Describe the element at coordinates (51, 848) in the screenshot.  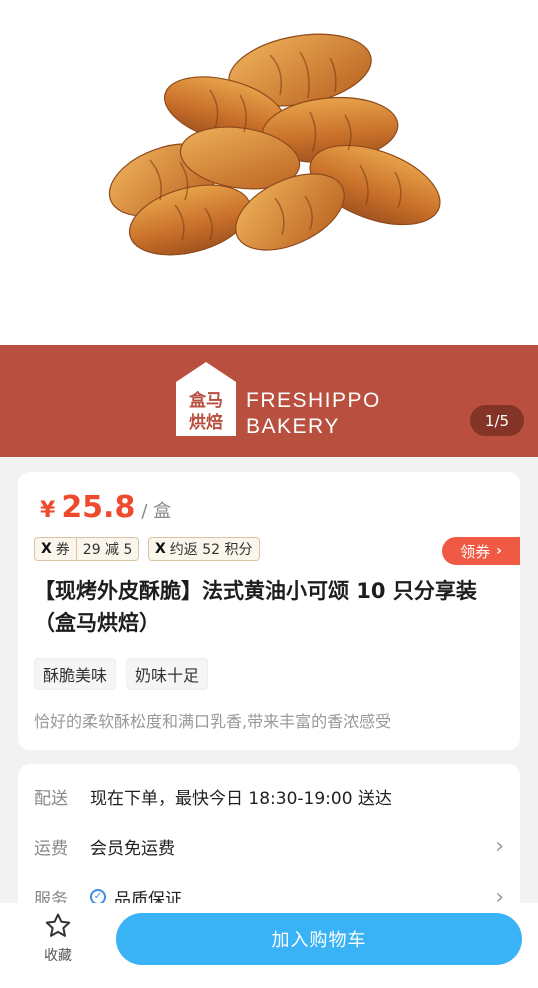
I see `shipping-fee-label: 运费` at that location.